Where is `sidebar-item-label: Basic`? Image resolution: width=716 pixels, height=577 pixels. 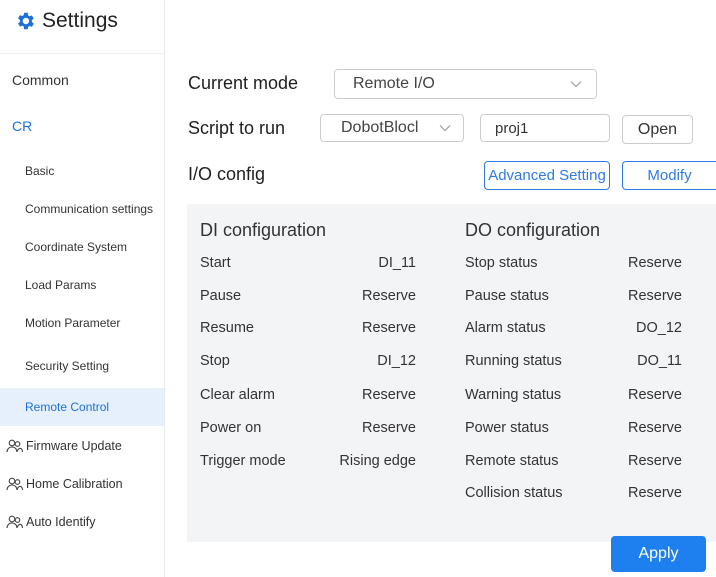
sidebar-item-label: Basic is located at coordinates (40, 171).